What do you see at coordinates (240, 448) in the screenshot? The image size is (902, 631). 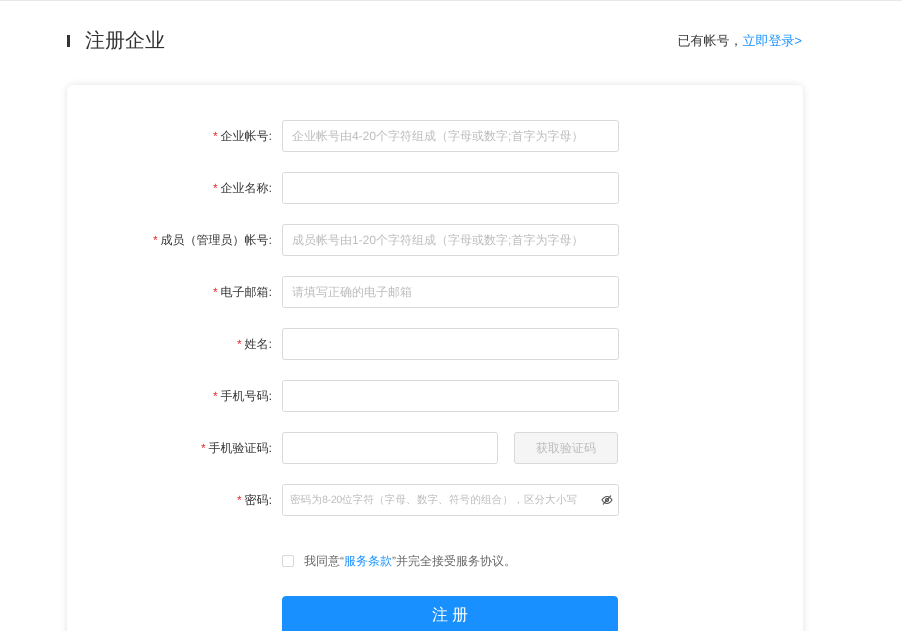 I see `field-label: 手机验证码:` at bounding box center [240, 448].